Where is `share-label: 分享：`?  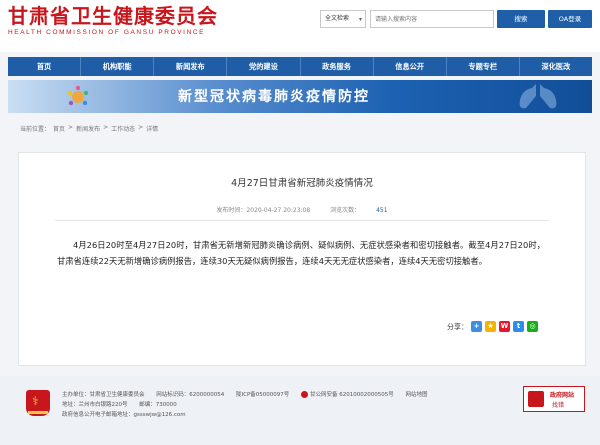
share-label: 分享： is located at coordinates (457, 326).